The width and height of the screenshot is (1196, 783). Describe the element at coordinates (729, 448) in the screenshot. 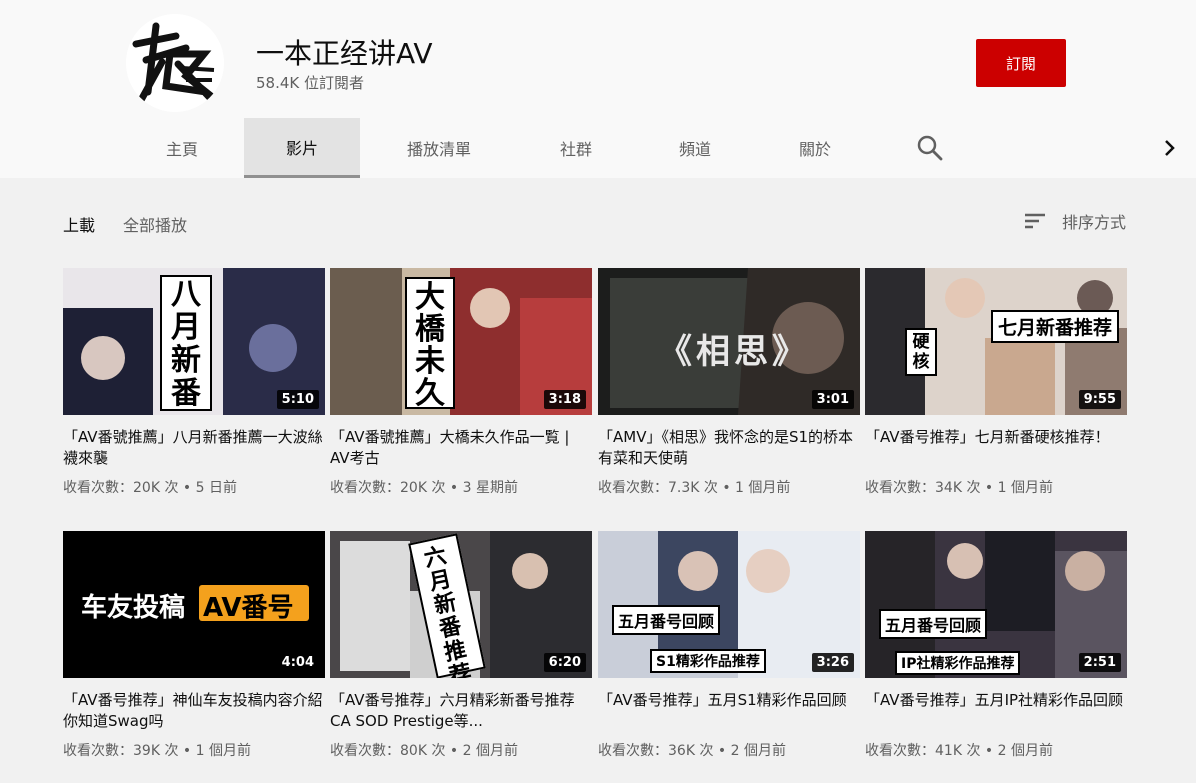

I see `video-title: 「AMV」《相思》我怀念的是S1的桥本有菜和天使萌` at that location.